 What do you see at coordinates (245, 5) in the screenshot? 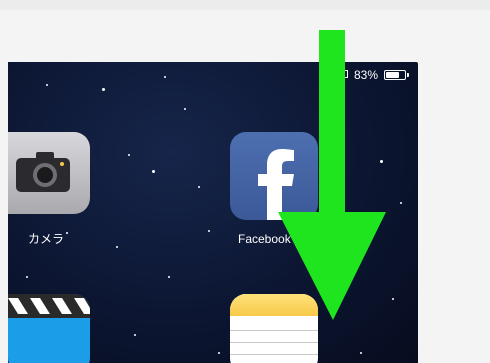
I see `top-band` at bounding box center [245, 5].